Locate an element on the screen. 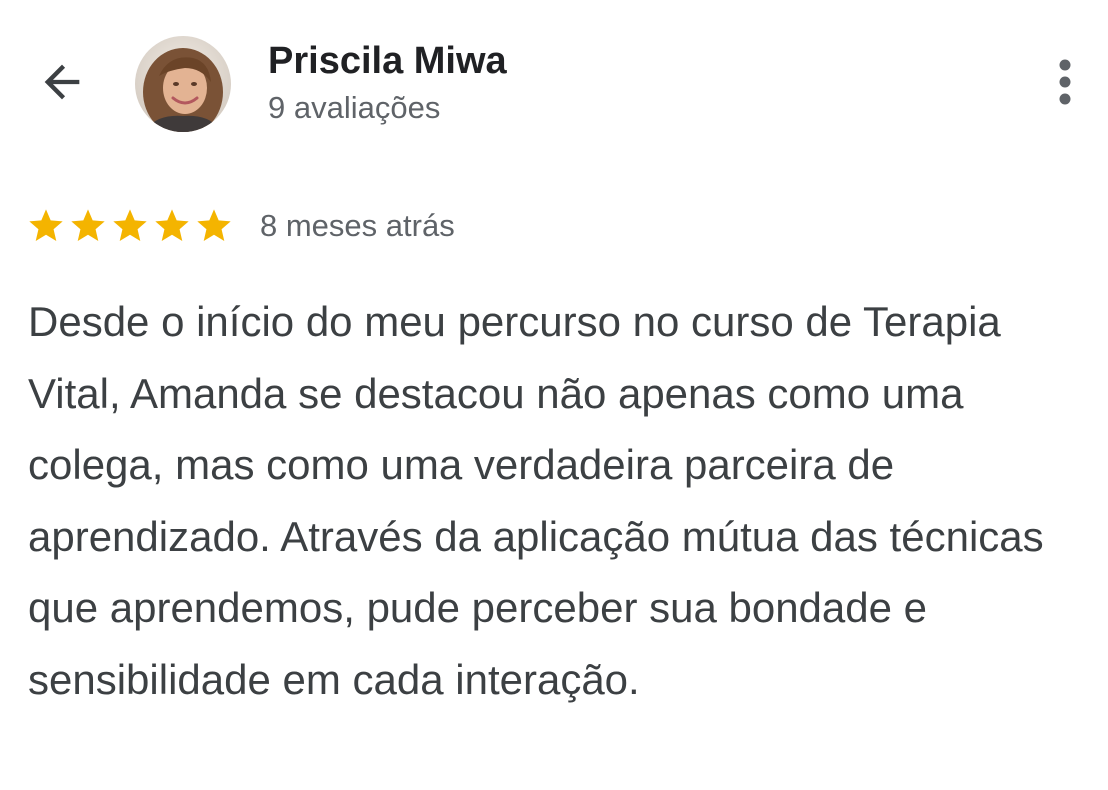  rating-row: 8 meses atrás is located at coordinates (240, 226).